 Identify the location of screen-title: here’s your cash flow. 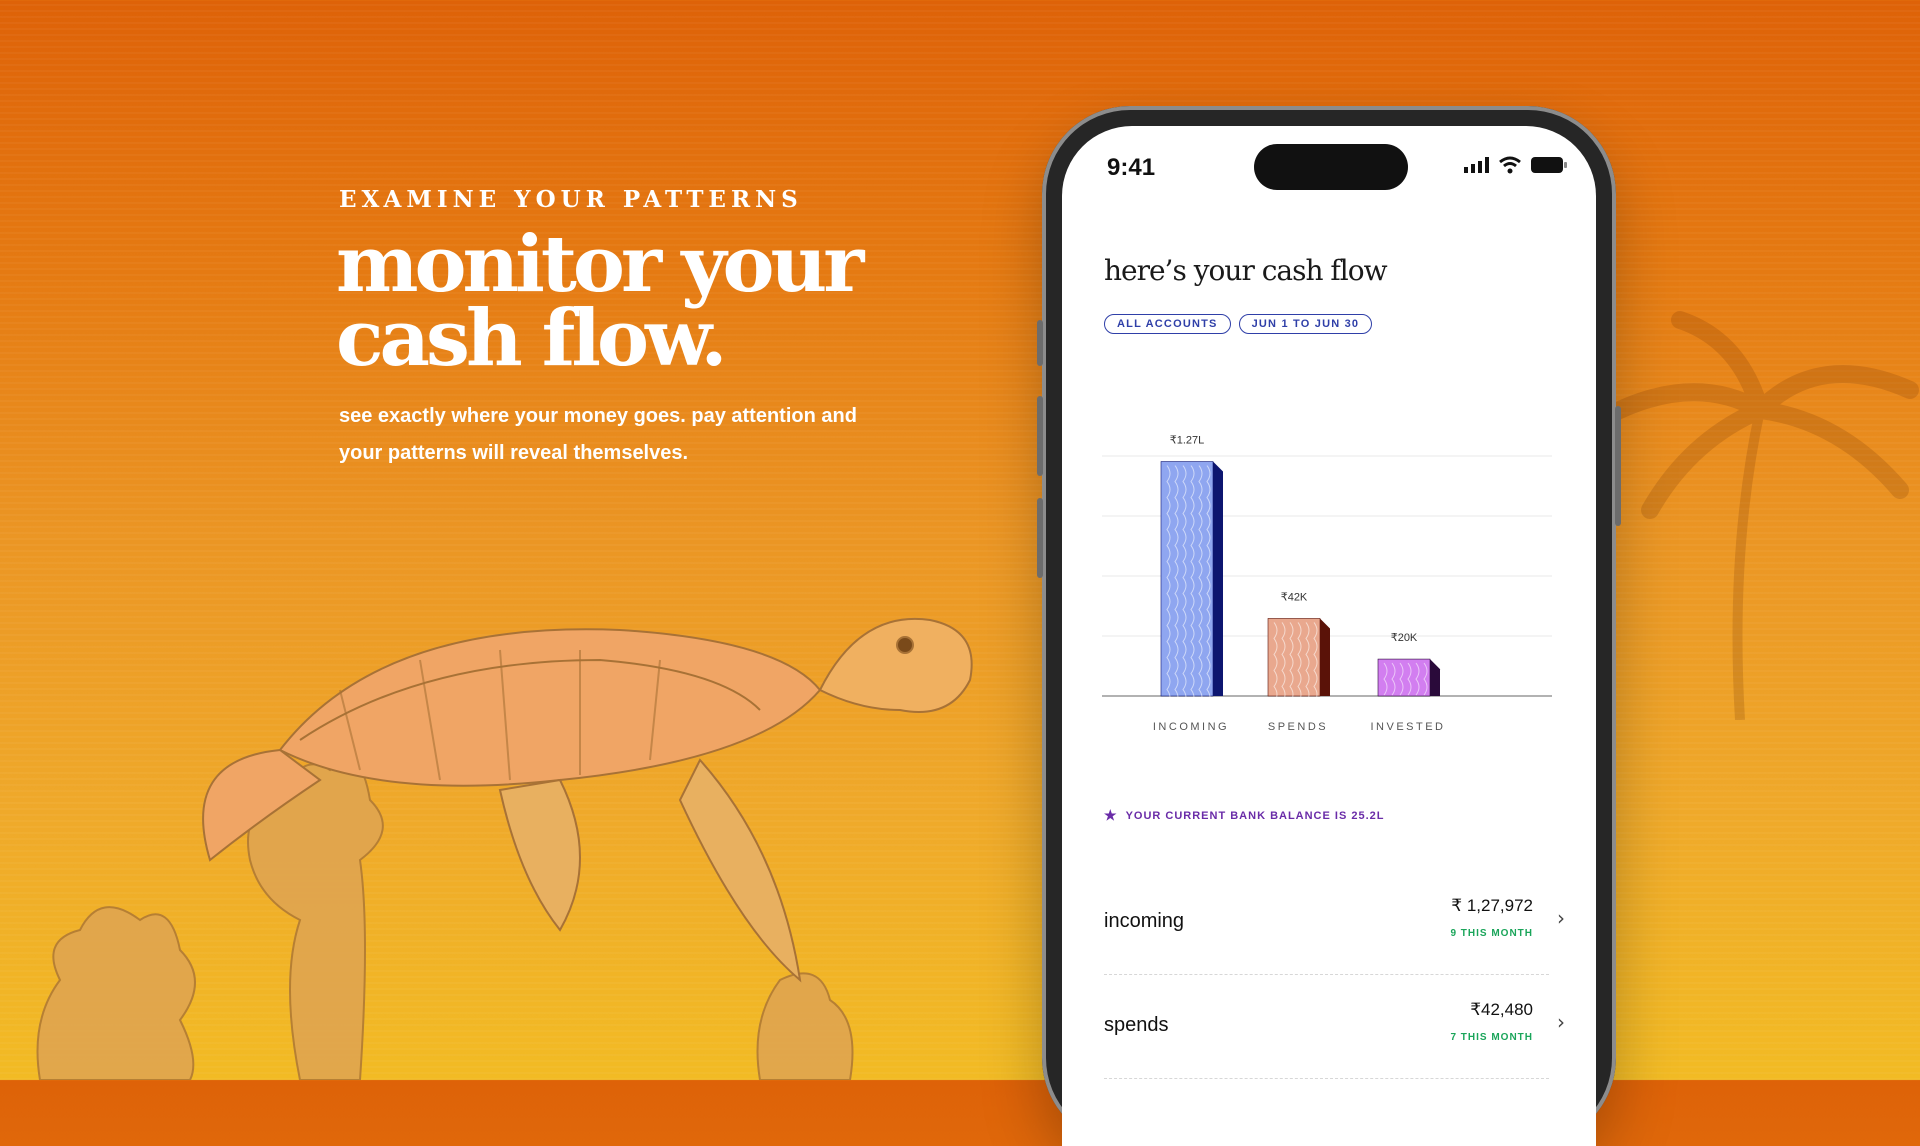
(1246, 270).